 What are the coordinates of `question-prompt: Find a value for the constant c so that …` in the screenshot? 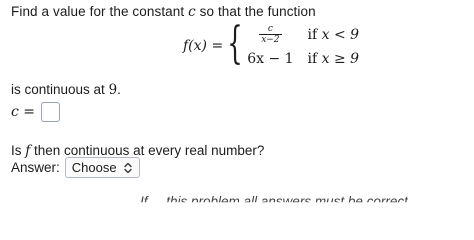 It's located at (163, 12).